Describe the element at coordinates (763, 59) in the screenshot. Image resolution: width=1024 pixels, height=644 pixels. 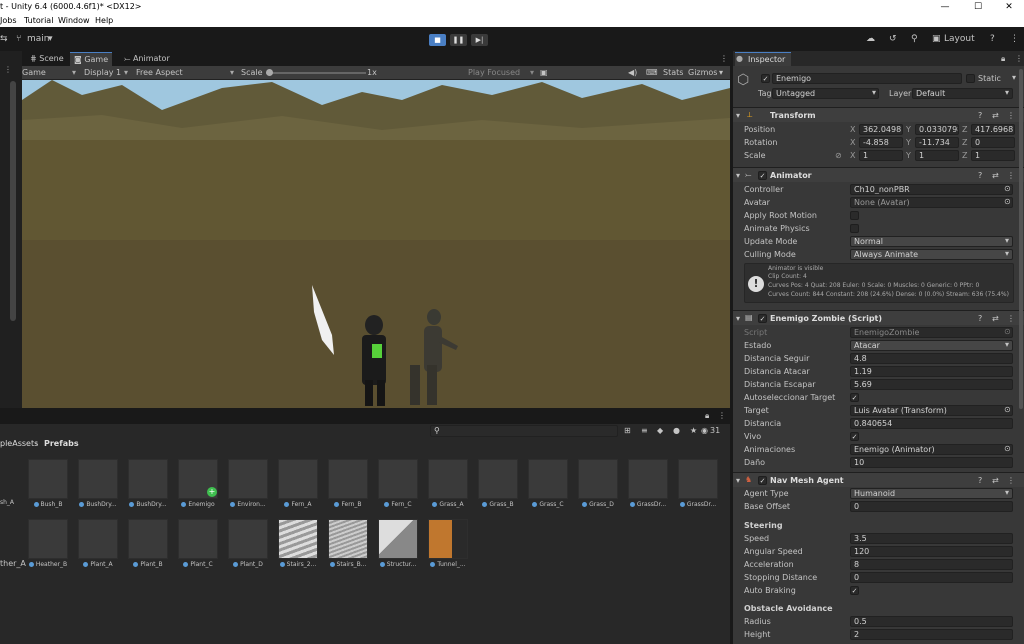
I see `tab-inspector: Inspector` at that location.